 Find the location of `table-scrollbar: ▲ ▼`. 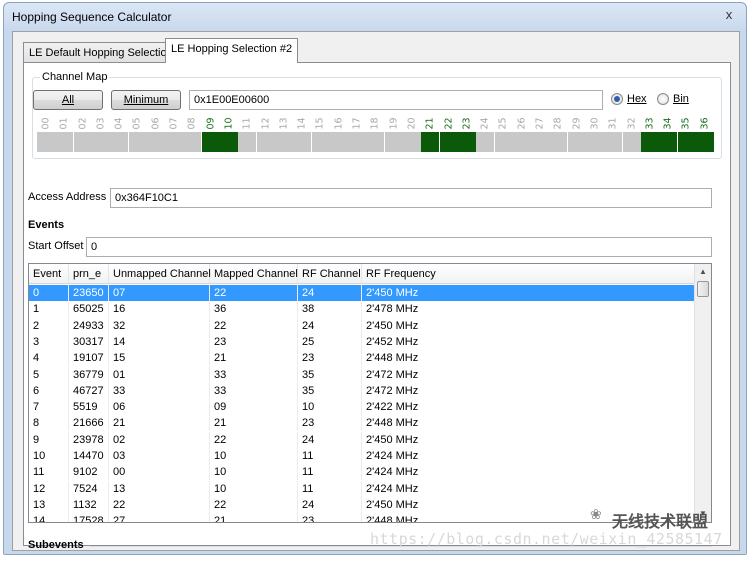

table-scrollbar: ▲ ▼ is located at coordinates (702, 393).